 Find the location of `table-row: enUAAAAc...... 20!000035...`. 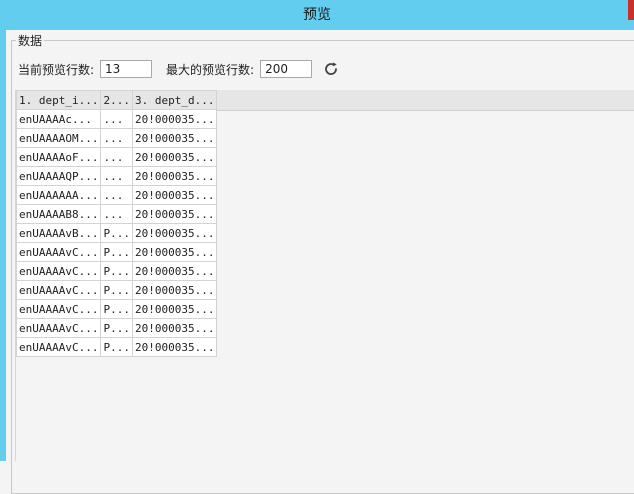

table-row: enUAAAAc...... 20!000035... is located at coordinates (116, 119).